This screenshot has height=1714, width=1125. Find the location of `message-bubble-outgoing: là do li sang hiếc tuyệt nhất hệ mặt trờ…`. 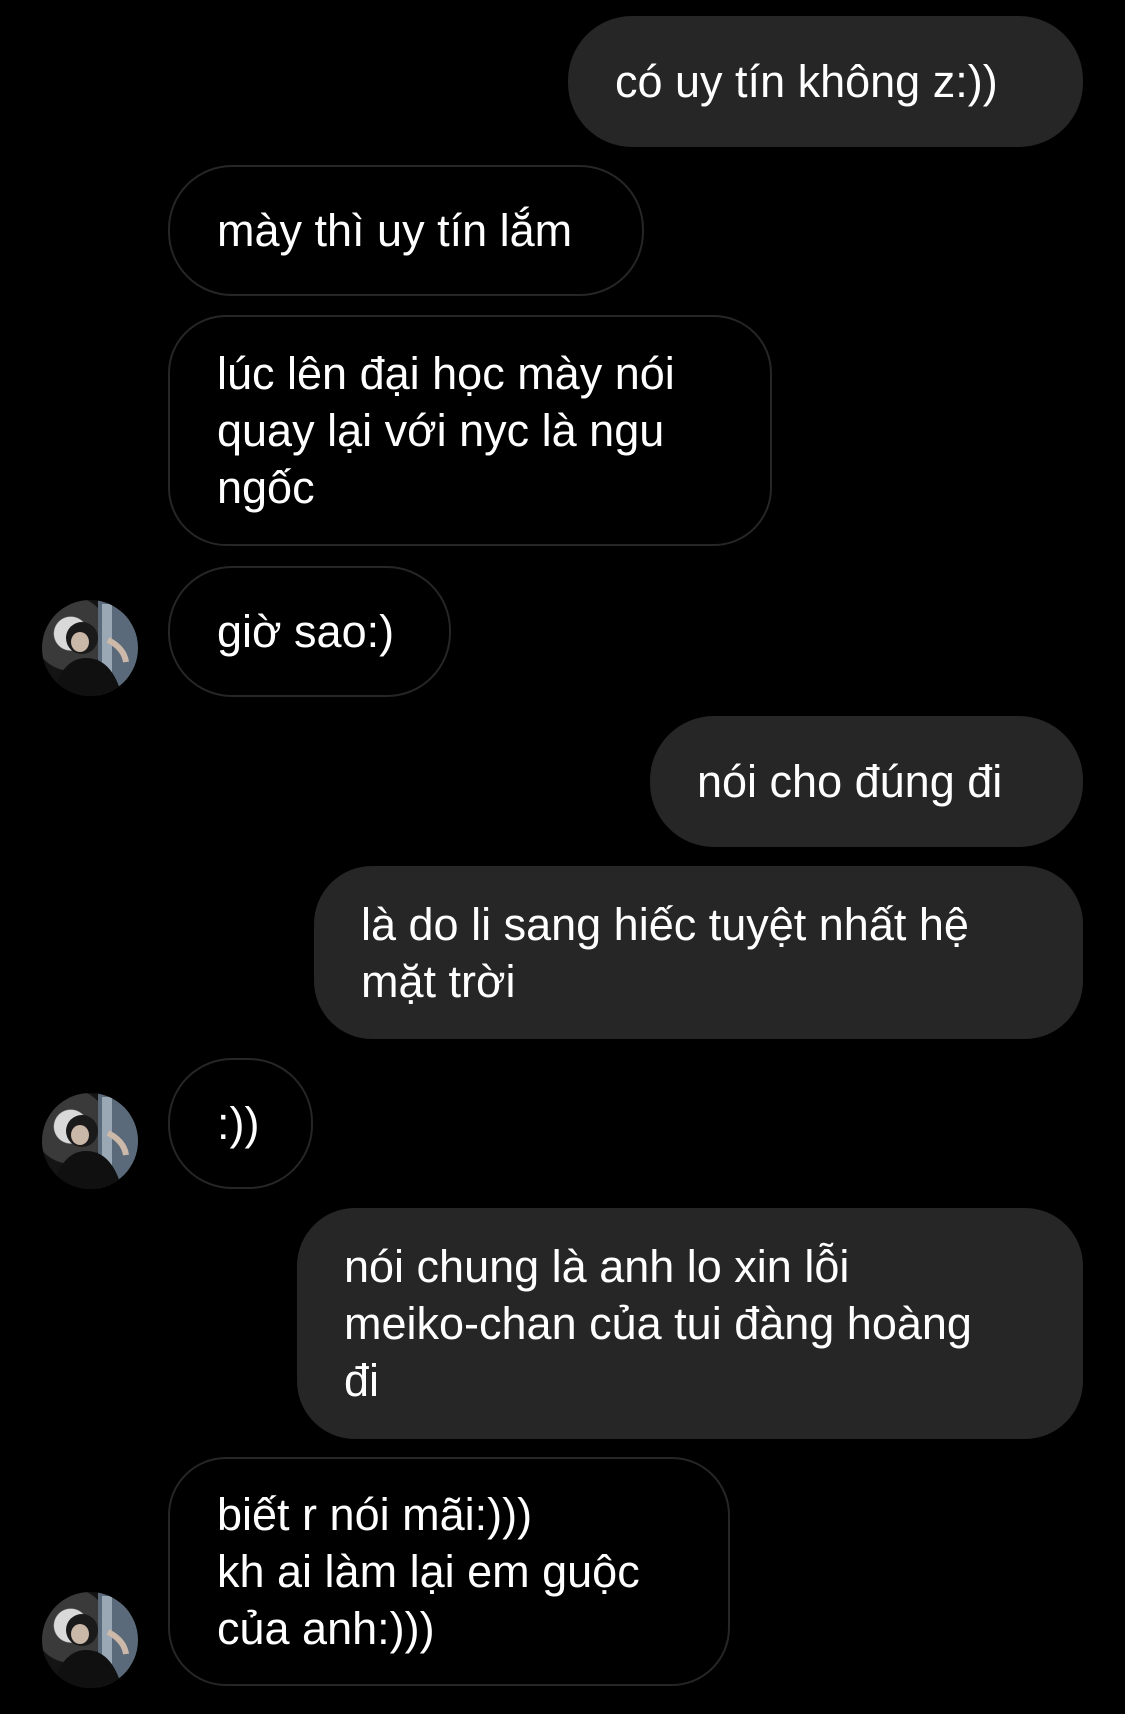

message-bubble-outgoing: là do li sang hiếc tuyệt nhất hệ mặt trờ… is located at coordinates (698, 952).